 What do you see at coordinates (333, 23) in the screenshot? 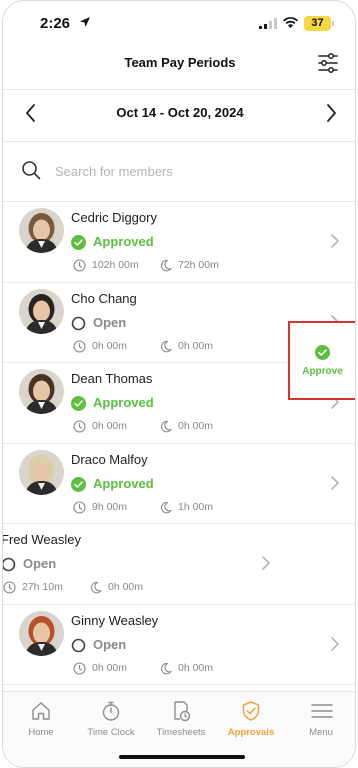
I see `battery-tip` at bounding box center [333, 23].